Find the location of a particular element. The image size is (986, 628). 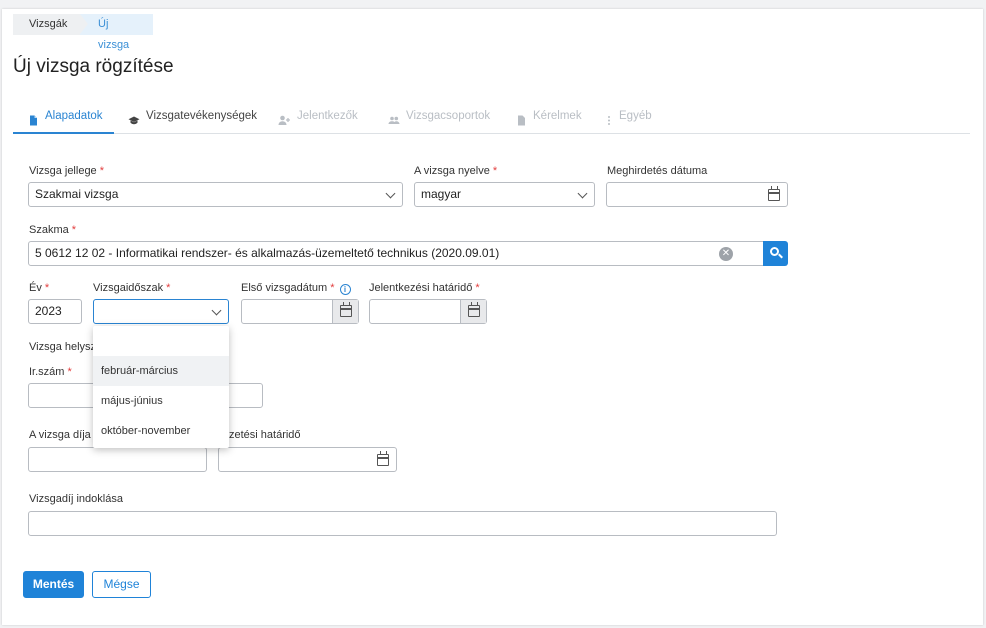

tab-egyeb: Egyéb is located at coordinates (629, 119).